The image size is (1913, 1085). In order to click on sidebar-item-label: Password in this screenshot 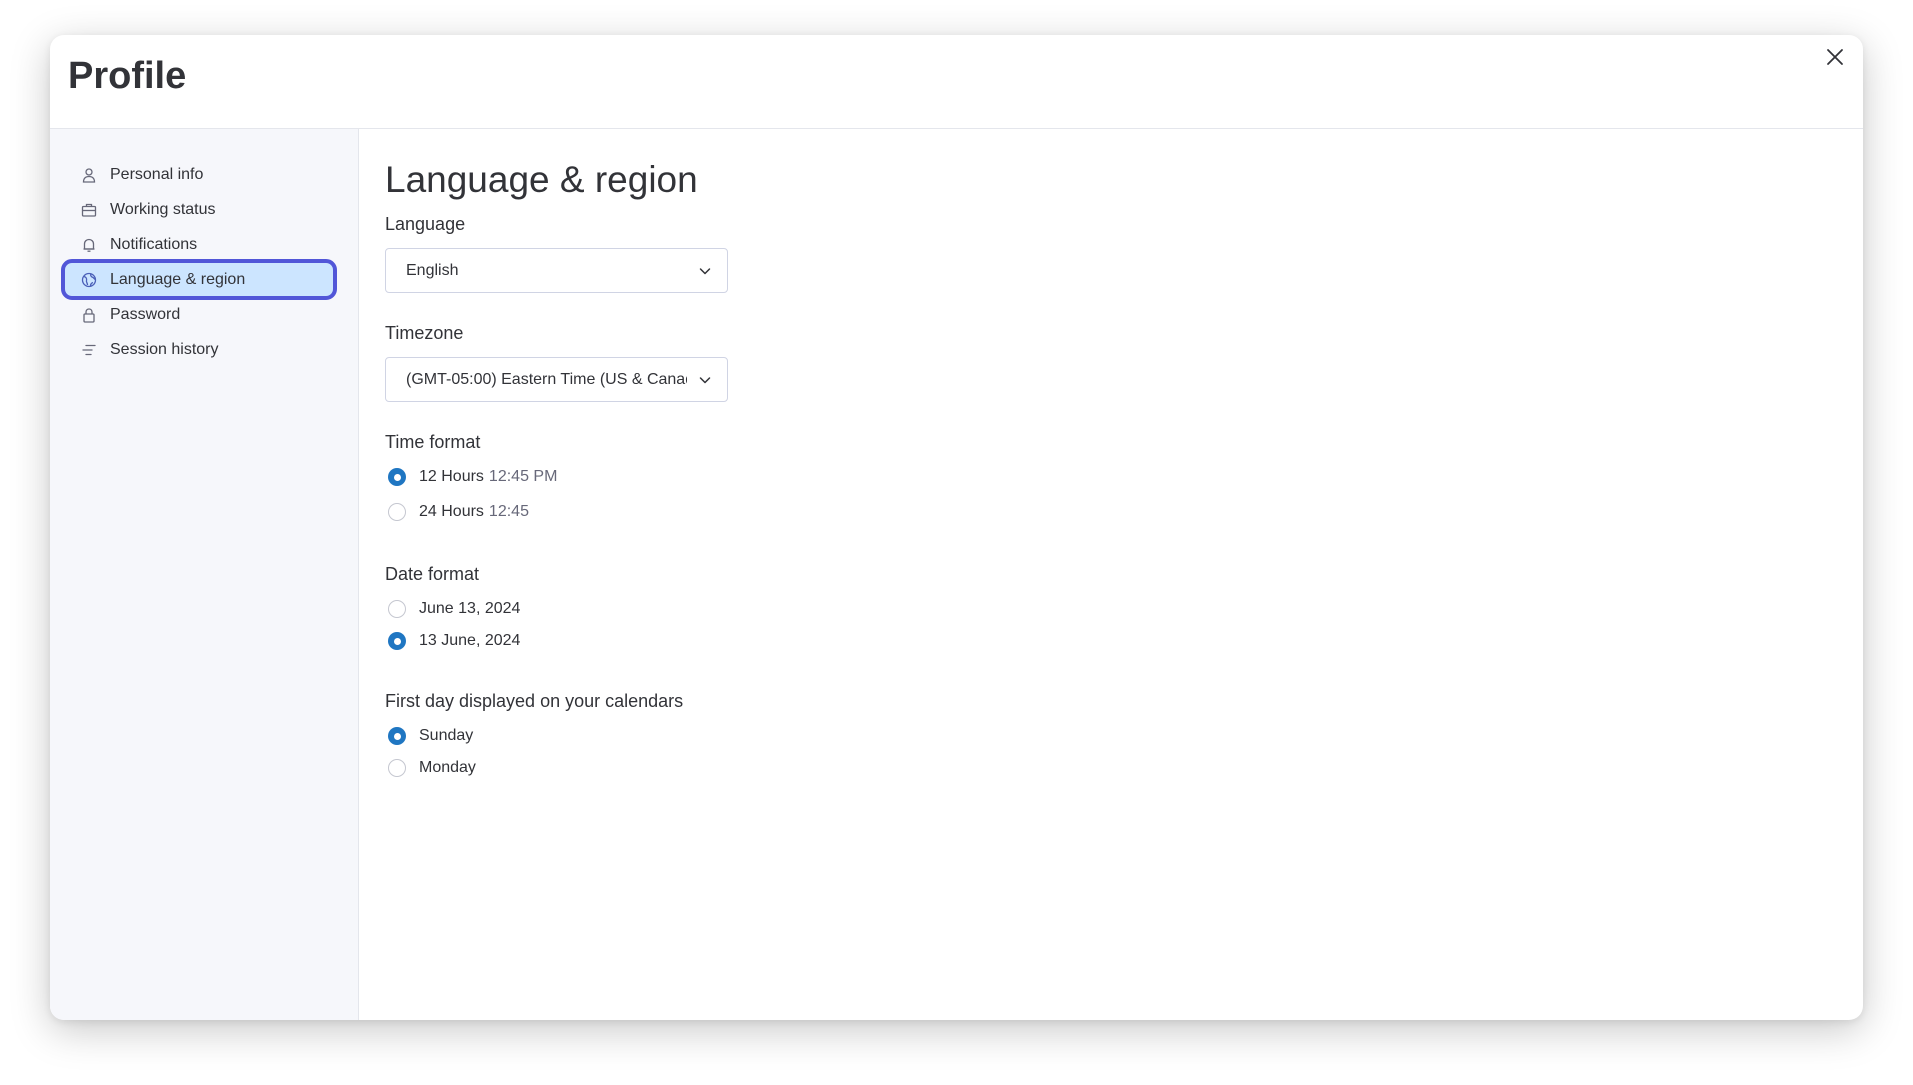, I will do `click(145, 314)`.